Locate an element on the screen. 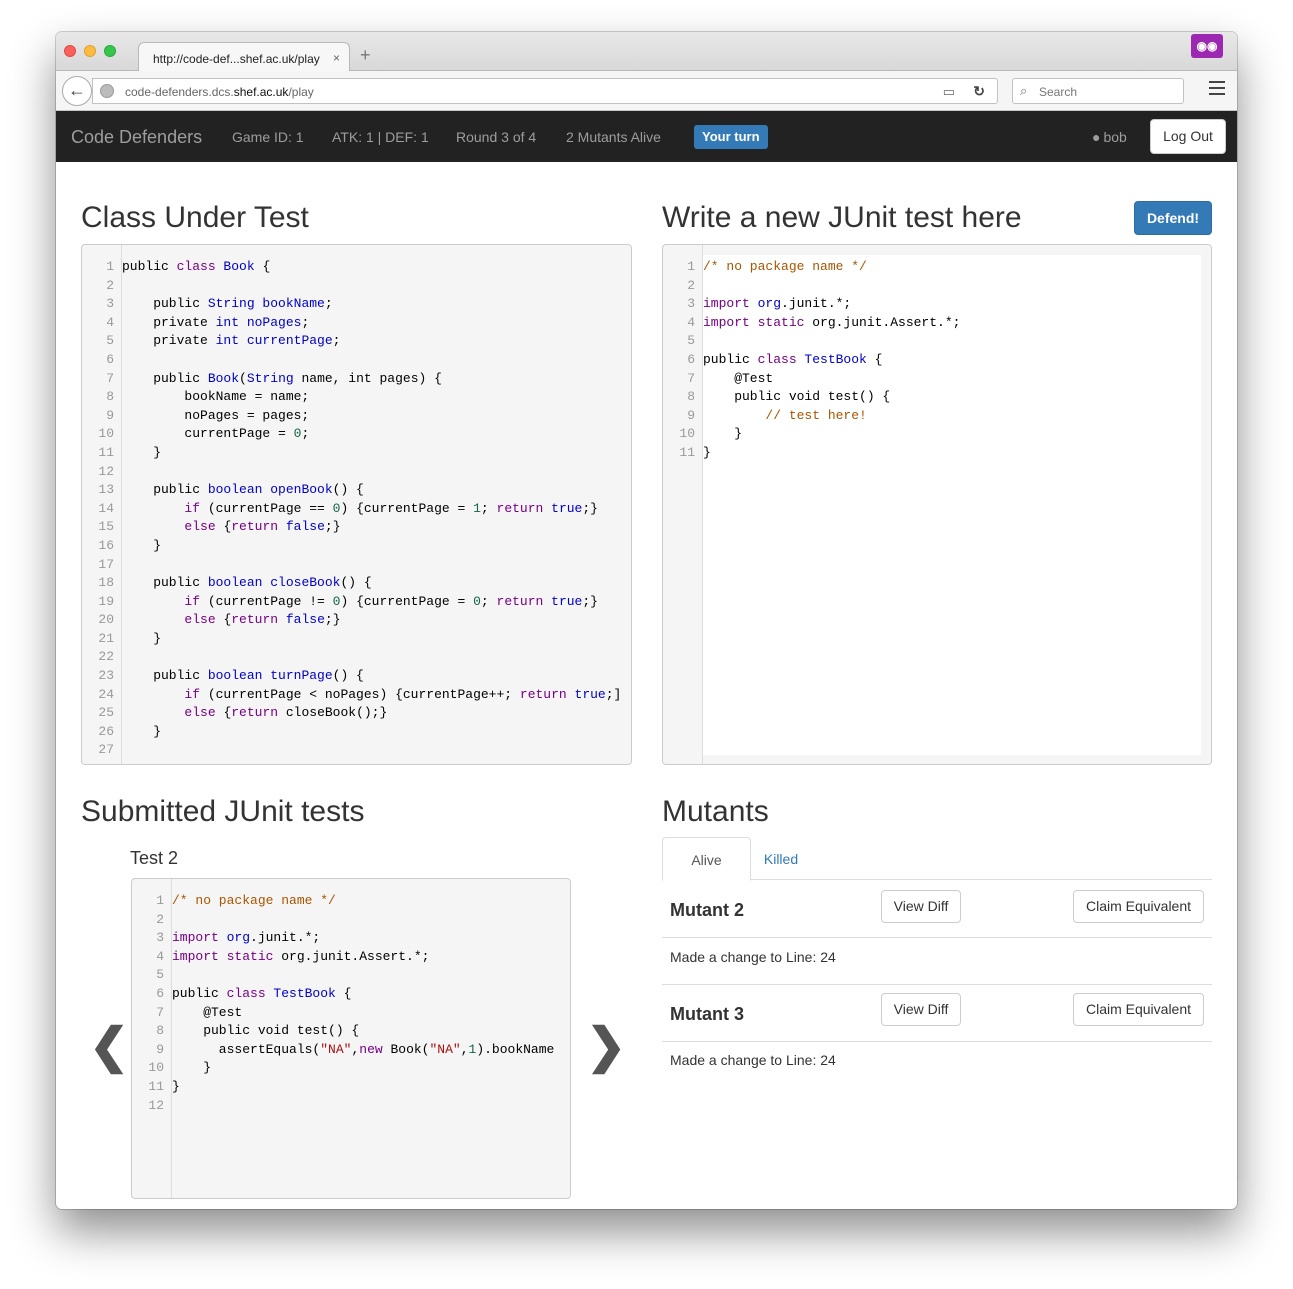 This screenshot has width=1293, height=1289. back-arrow-icon: ← is located at coordinates (77, 90).